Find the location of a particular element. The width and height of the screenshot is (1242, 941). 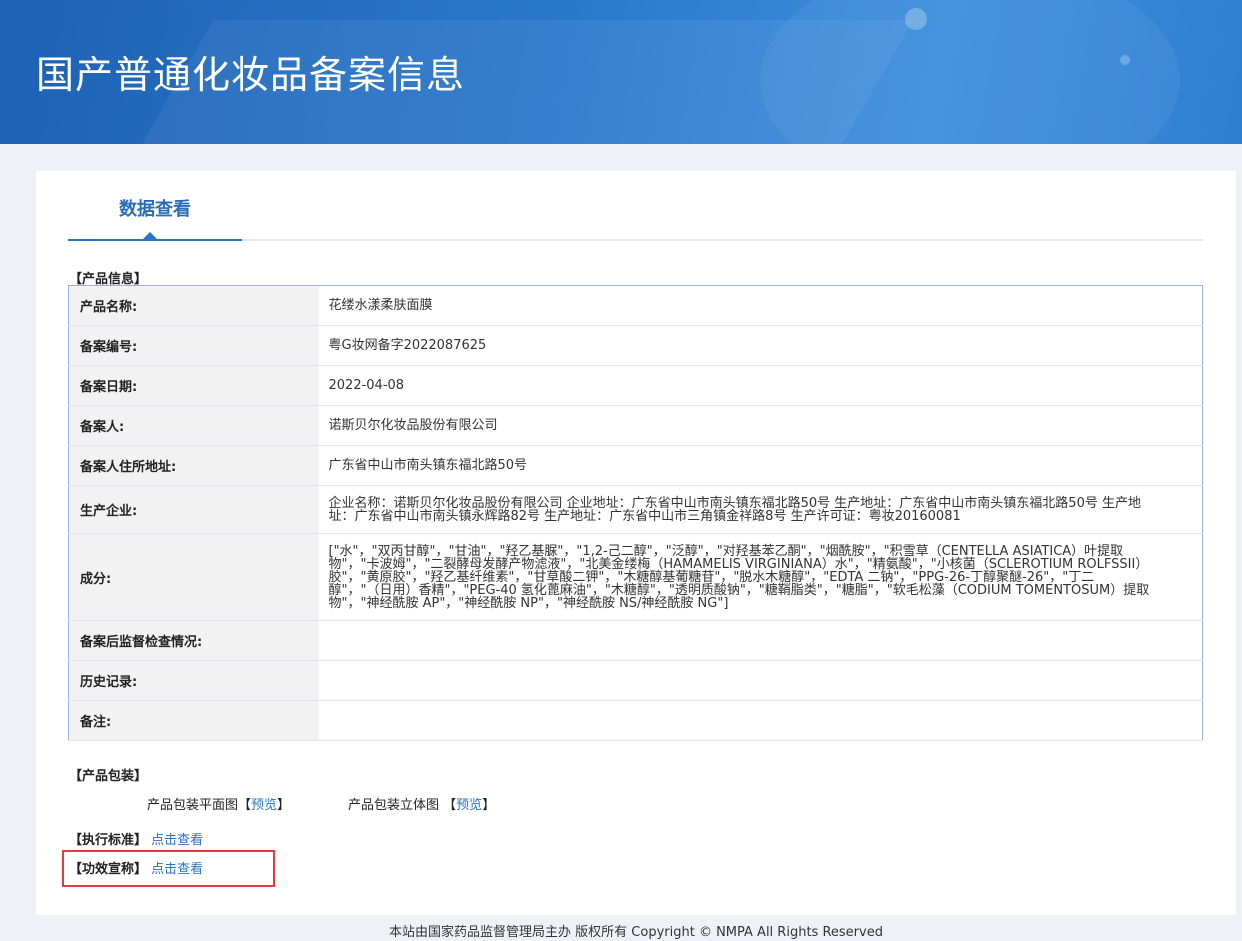

row-key: 生产企业: is located at coordinates (193, 509).